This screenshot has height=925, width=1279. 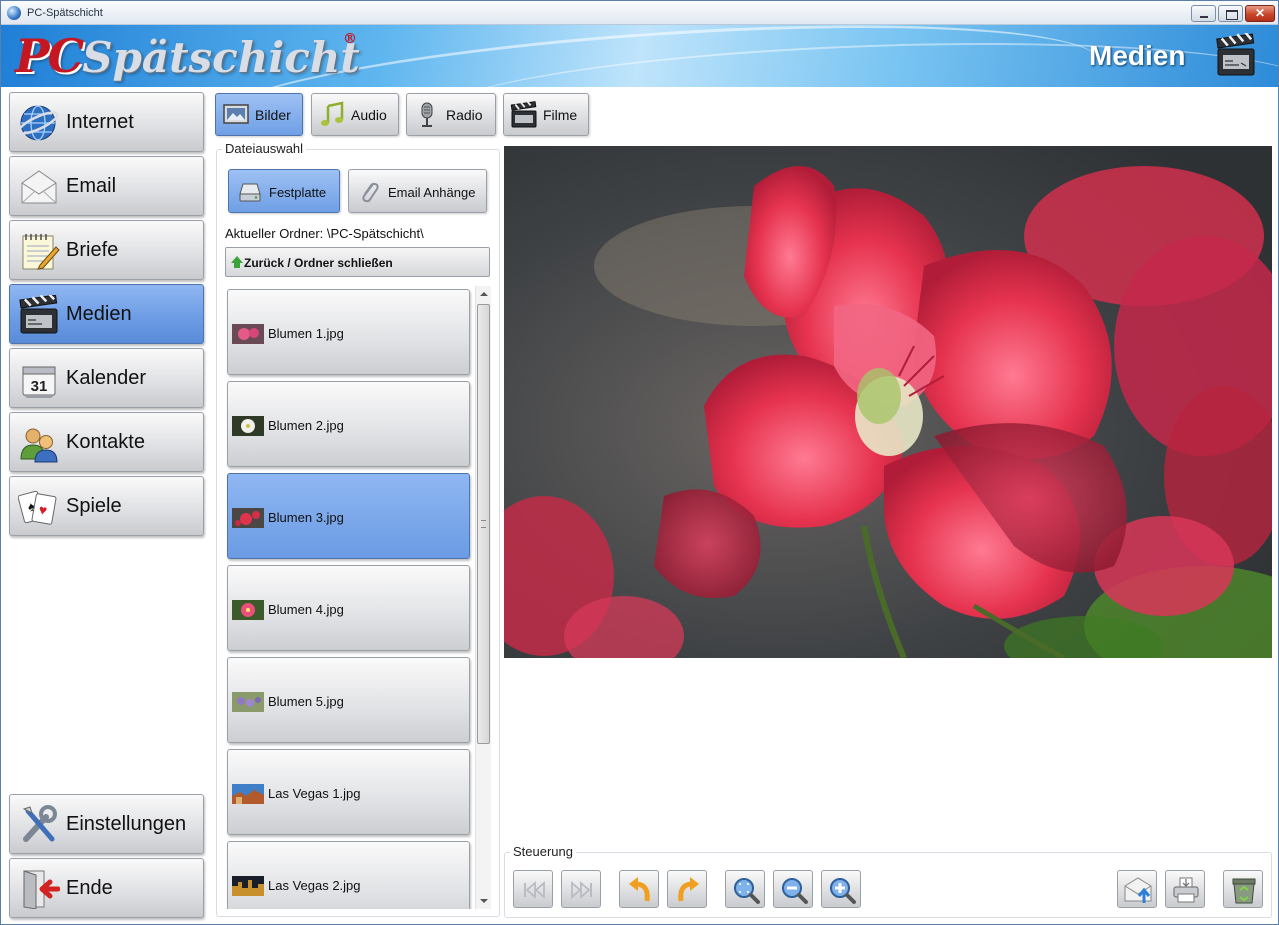 I want to click on logo-registered: ®, so click(x=350, y=39).